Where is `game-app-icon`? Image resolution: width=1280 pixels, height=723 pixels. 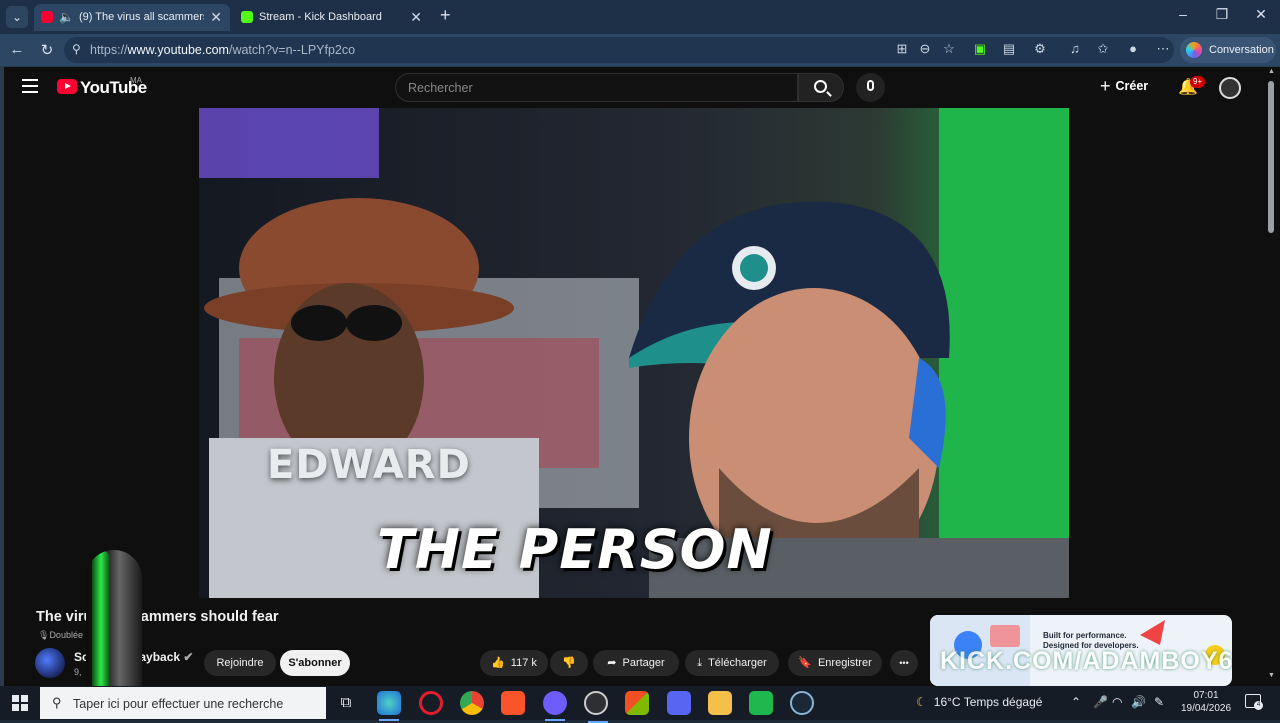
game-app-icon is located at coordinates (761, 703).